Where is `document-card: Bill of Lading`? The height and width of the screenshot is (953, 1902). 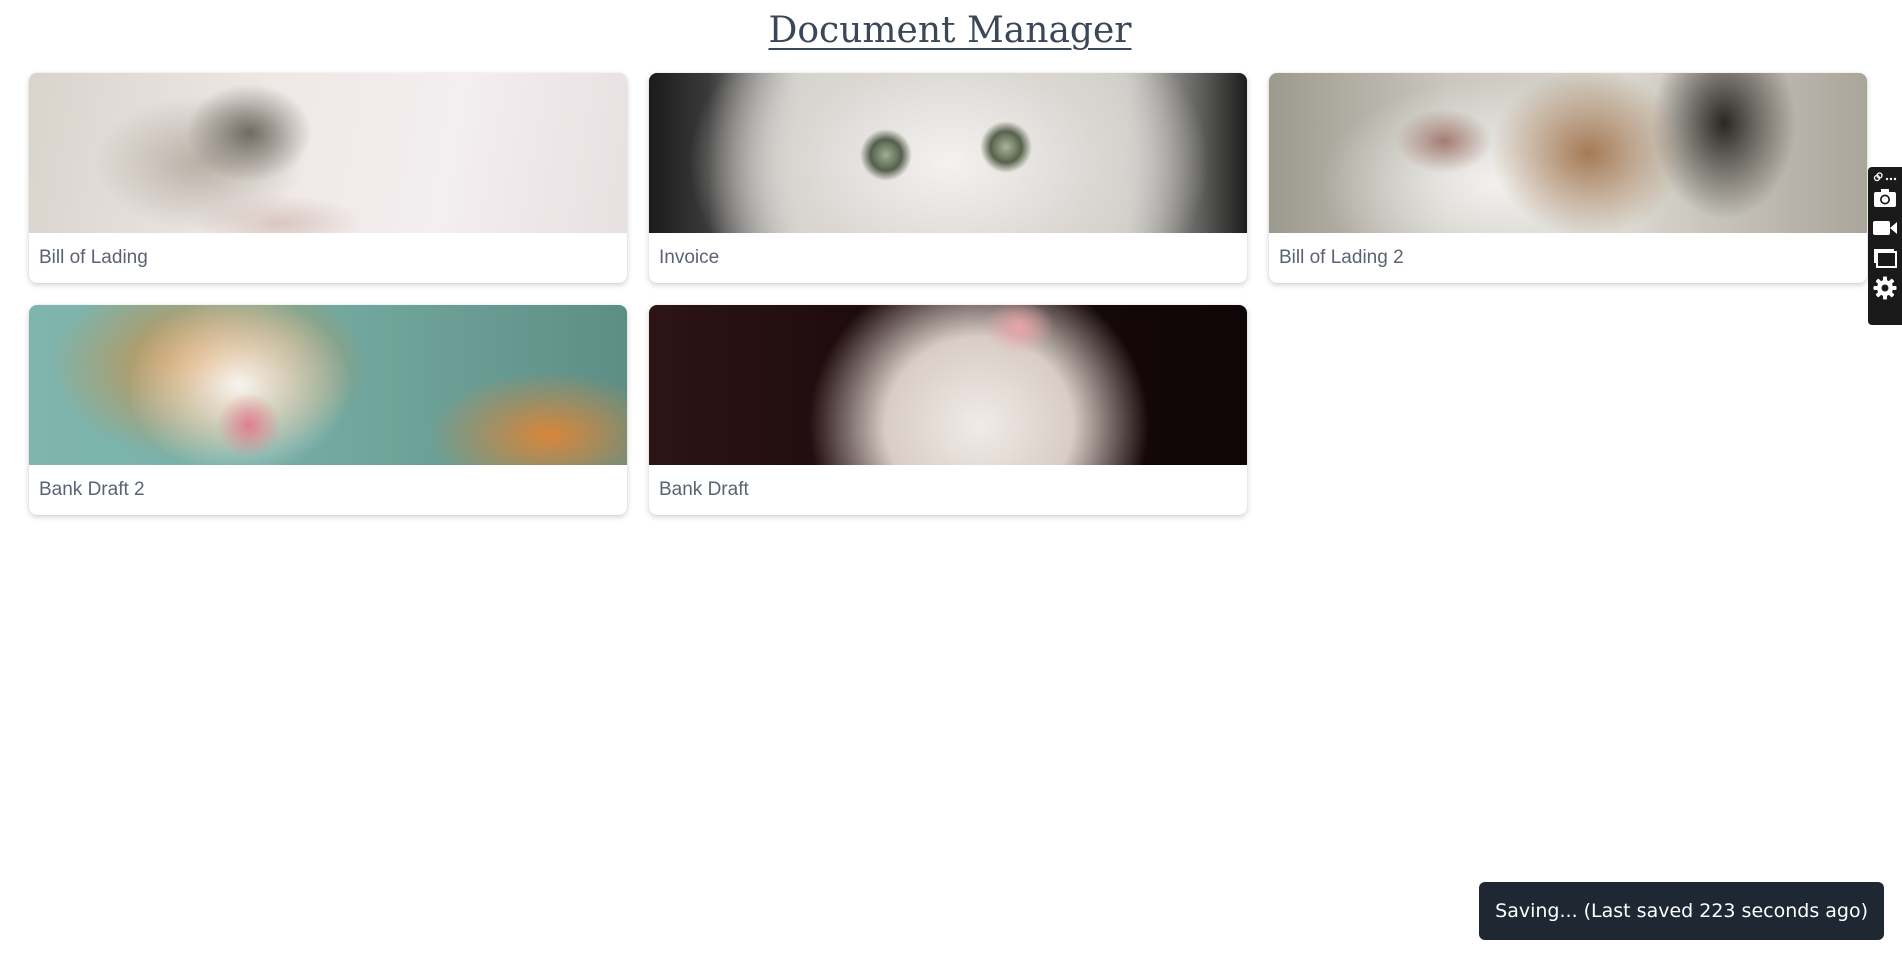
document-card: Bill of Lading is located at coordinates (328, 178).